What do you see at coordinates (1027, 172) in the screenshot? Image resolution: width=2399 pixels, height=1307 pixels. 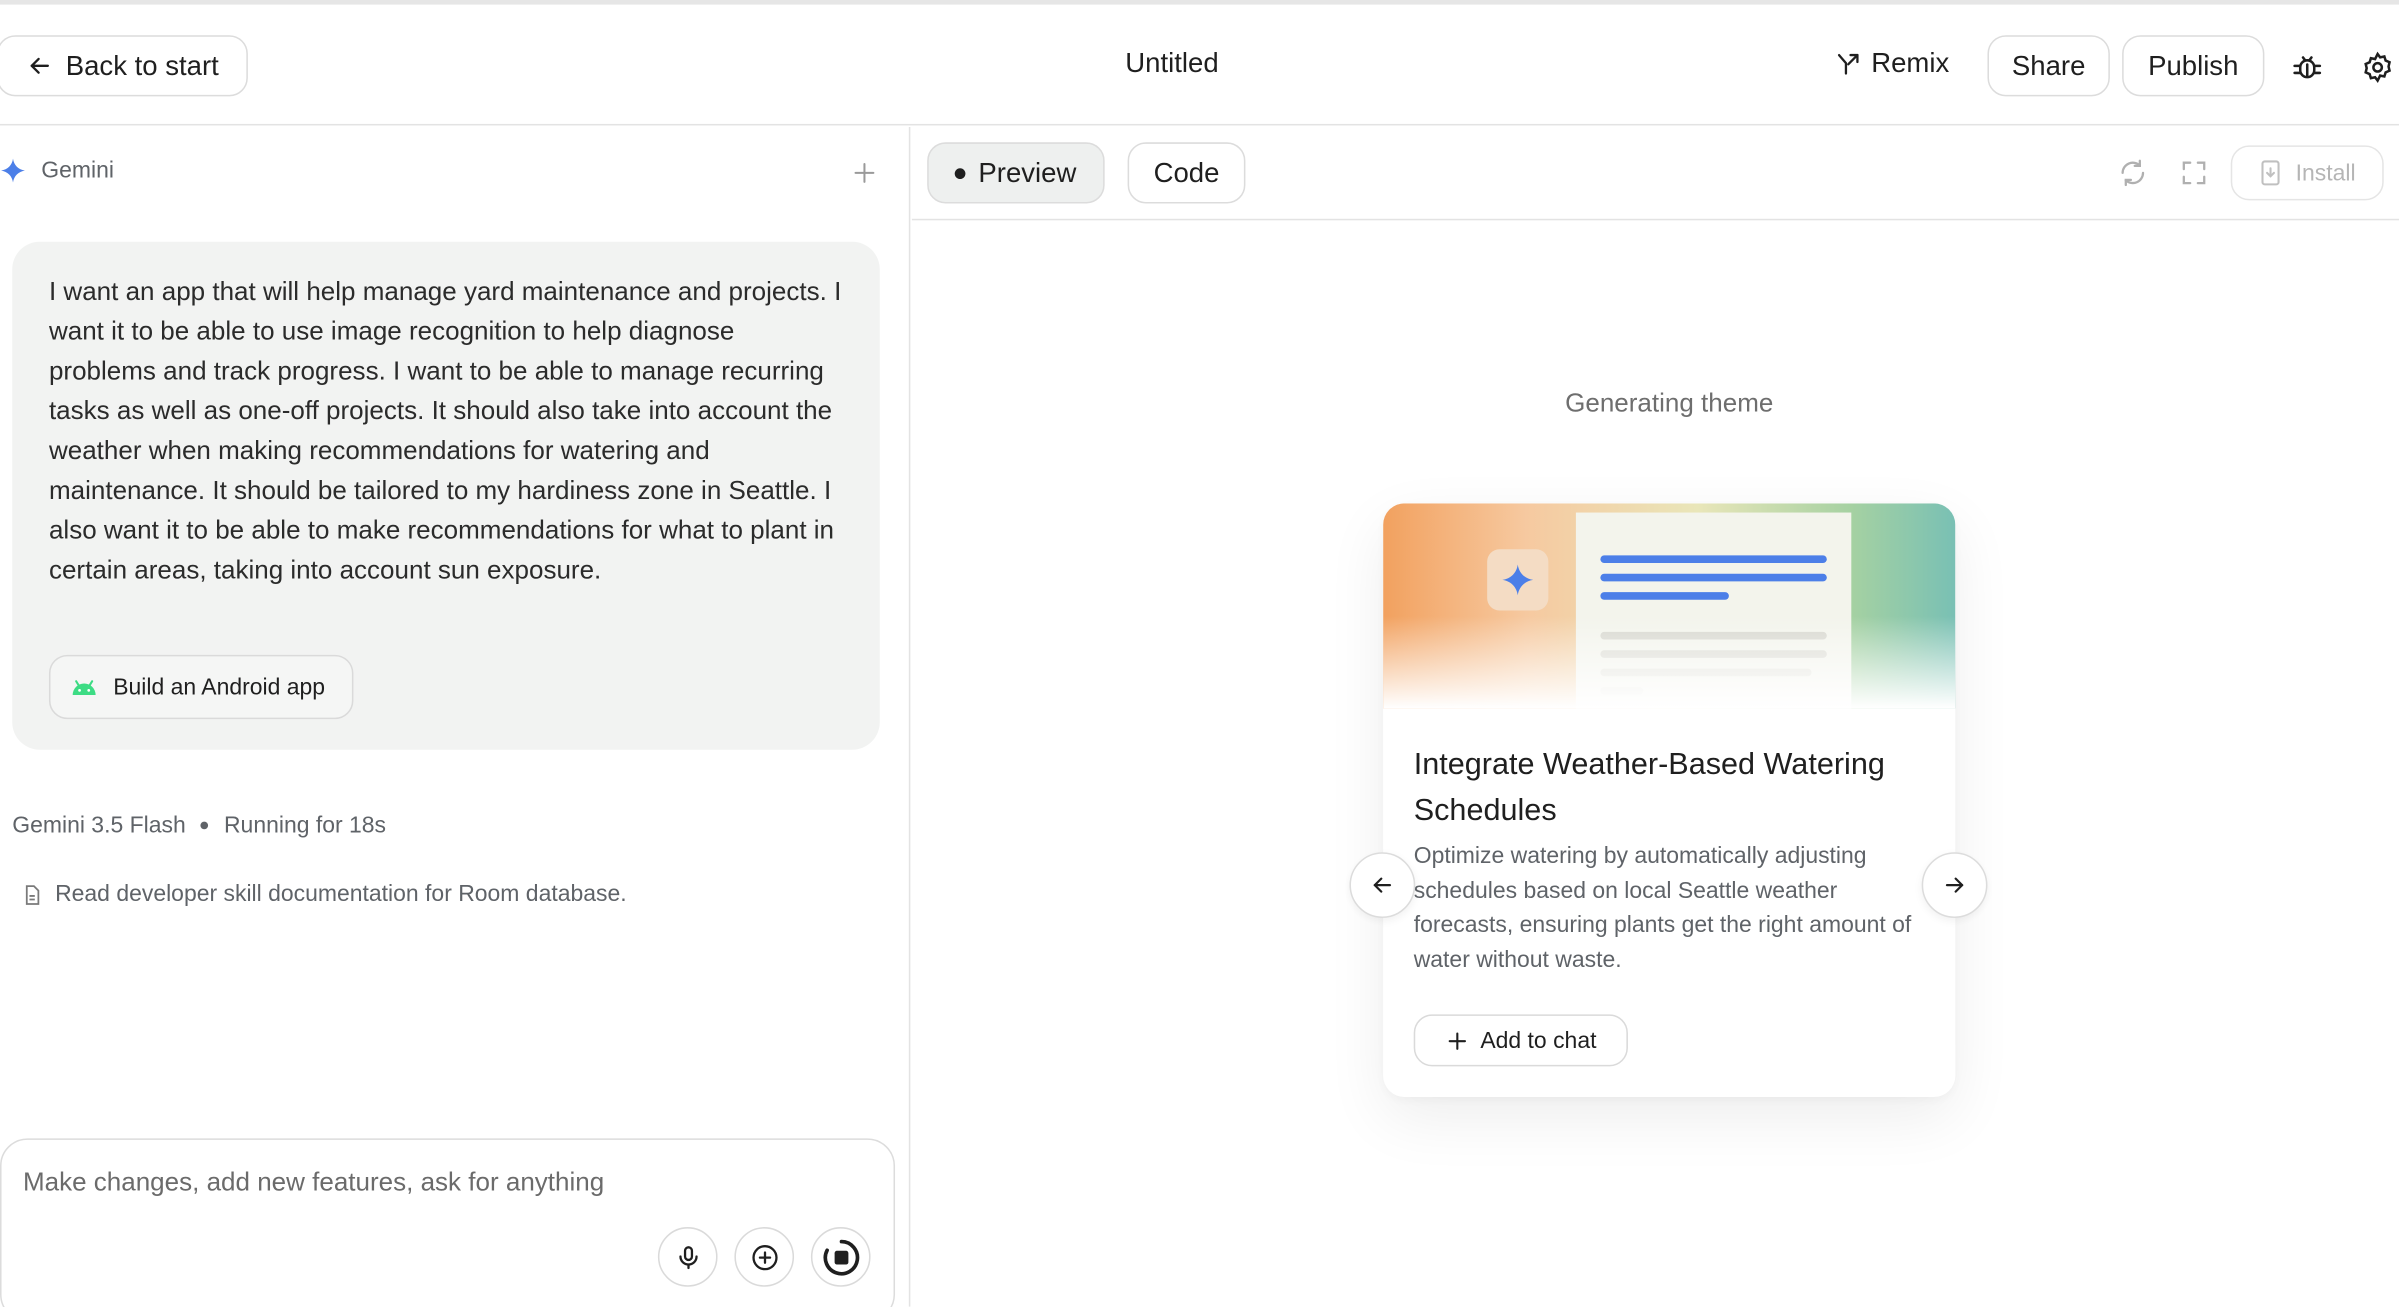 I see `tab-preview-label: Preview` at bounding box center [1027, 172].